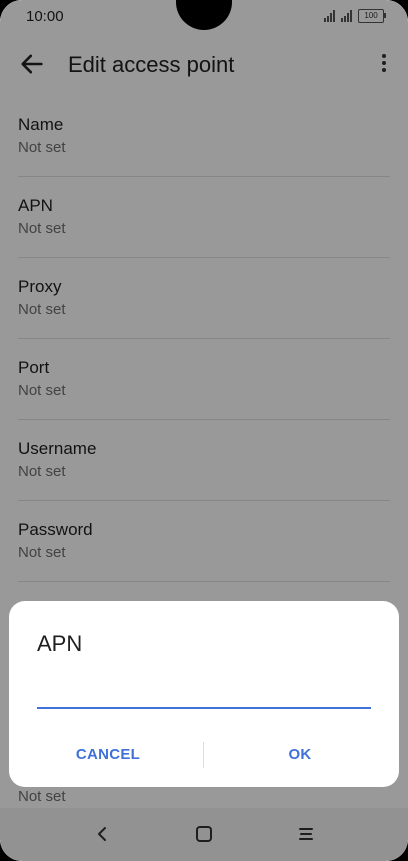 This screenshot has height=861, width=408. I want to click on button-divider, so click(203, 755).